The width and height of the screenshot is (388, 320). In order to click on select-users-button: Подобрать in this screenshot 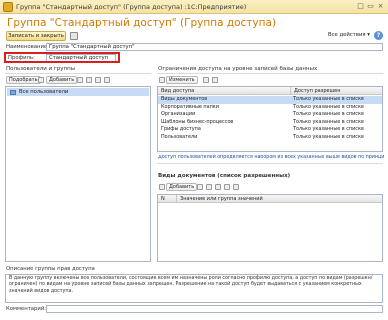, I will do `click(23, 80)`.